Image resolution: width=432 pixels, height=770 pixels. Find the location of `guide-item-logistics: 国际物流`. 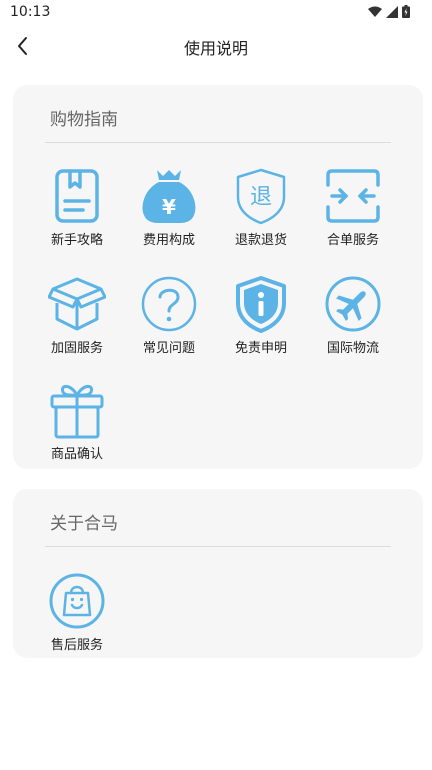

guide-item-logistics: 国际物流 is located at coordinates (353, 320).